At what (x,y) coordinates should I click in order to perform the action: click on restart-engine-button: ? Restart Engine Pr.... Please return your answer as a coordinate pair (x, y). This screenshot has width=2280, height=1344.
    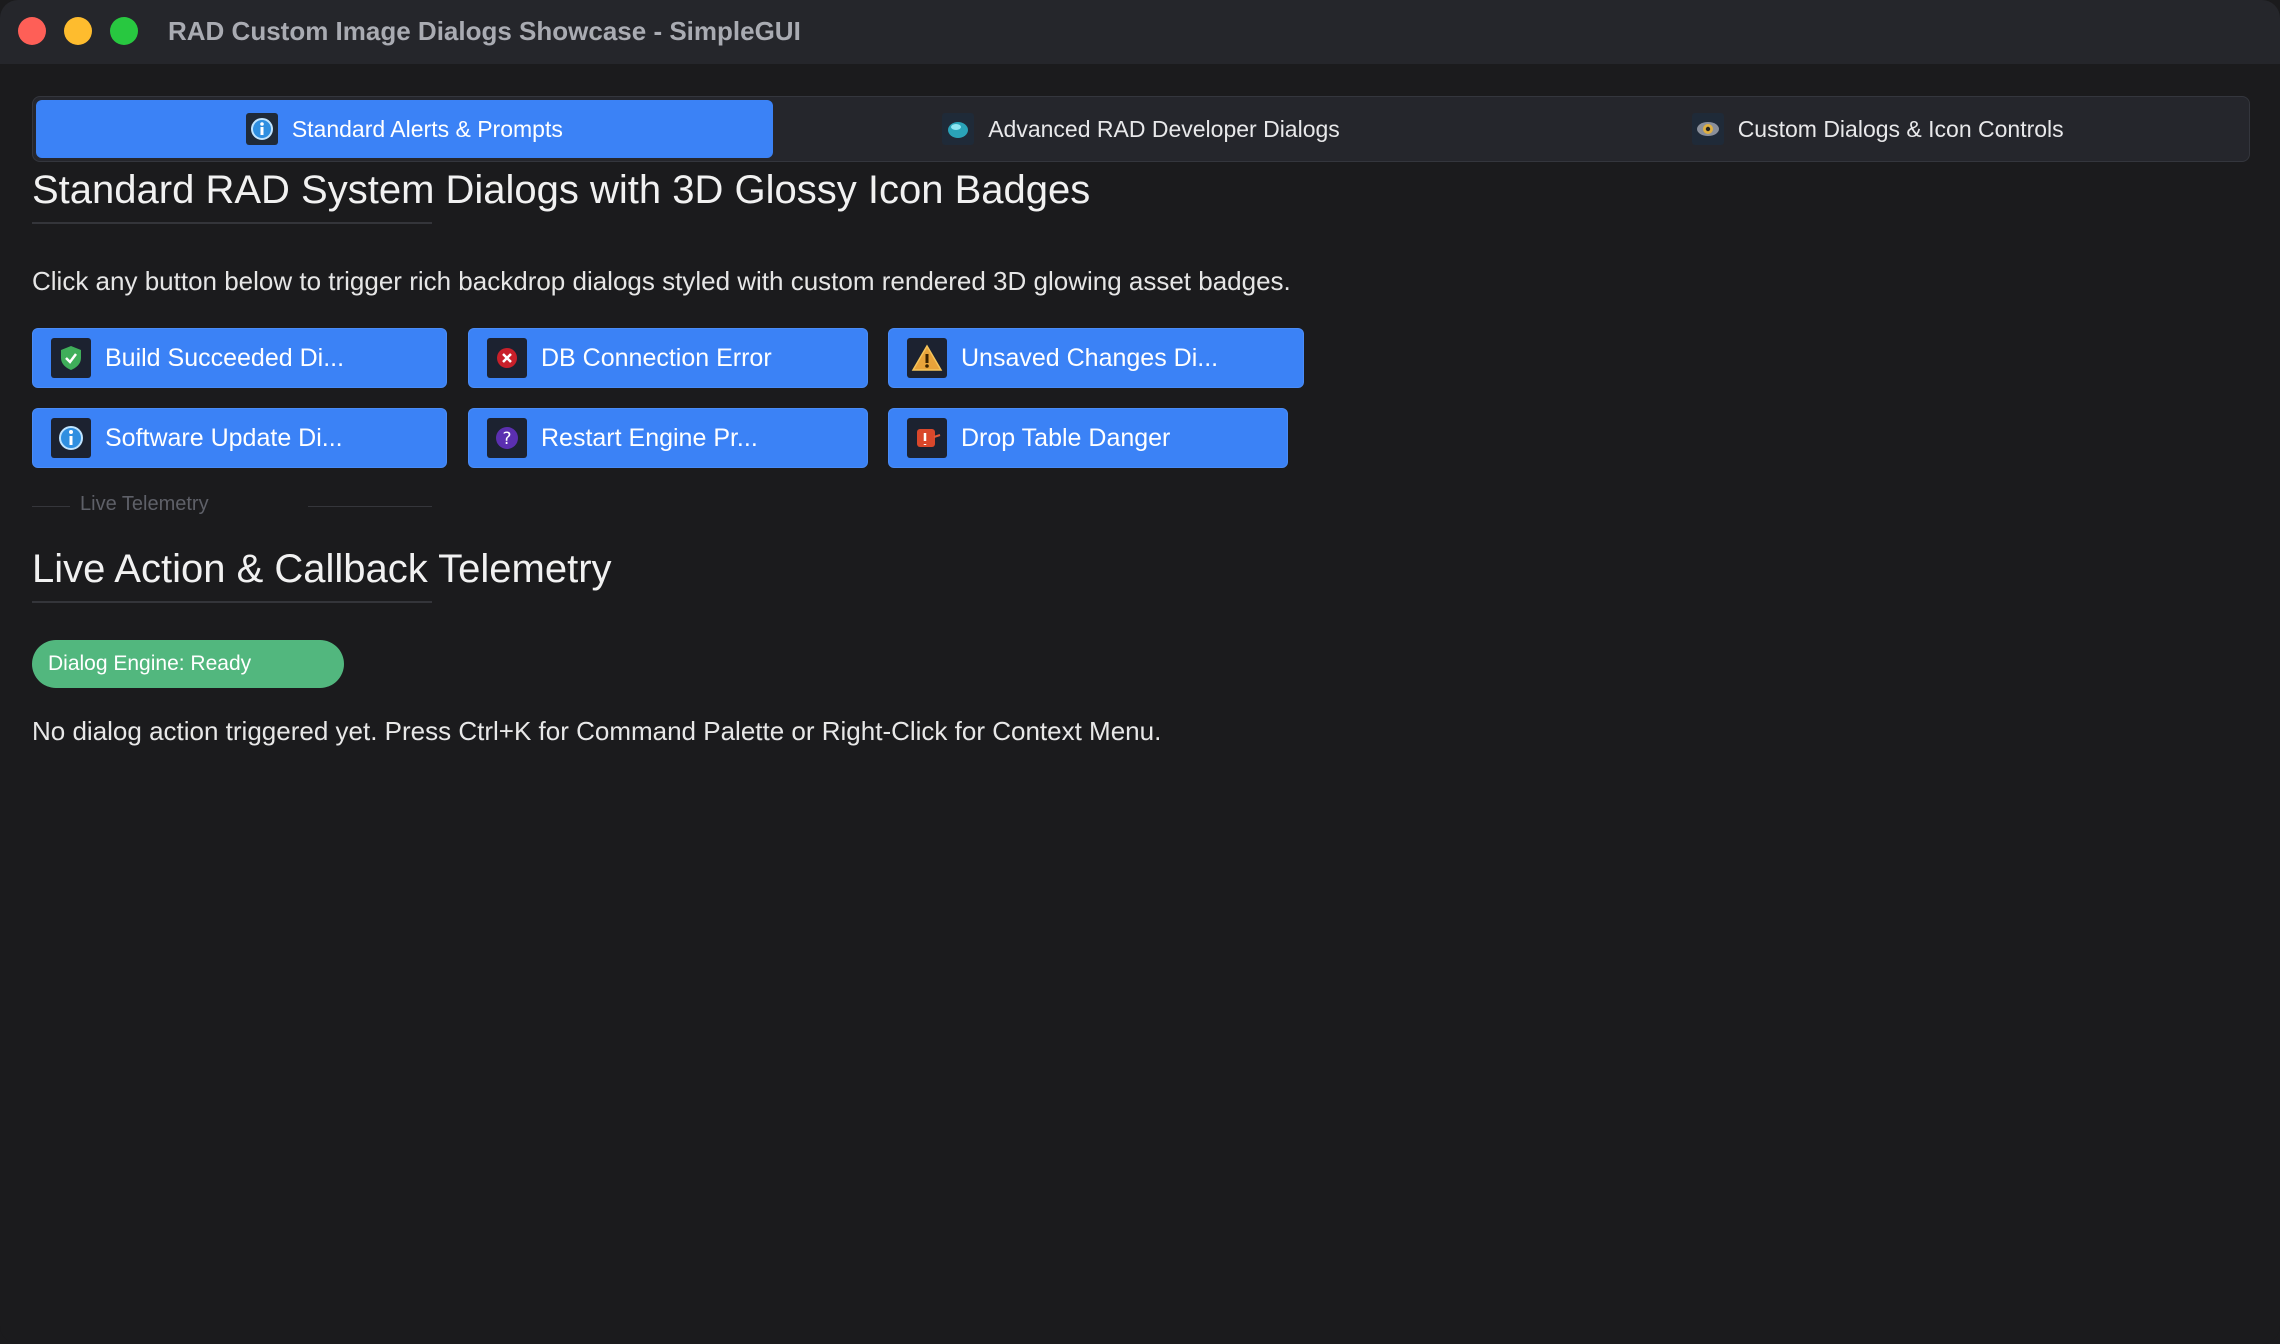
    Looking at the image, I should click on (668, 438).